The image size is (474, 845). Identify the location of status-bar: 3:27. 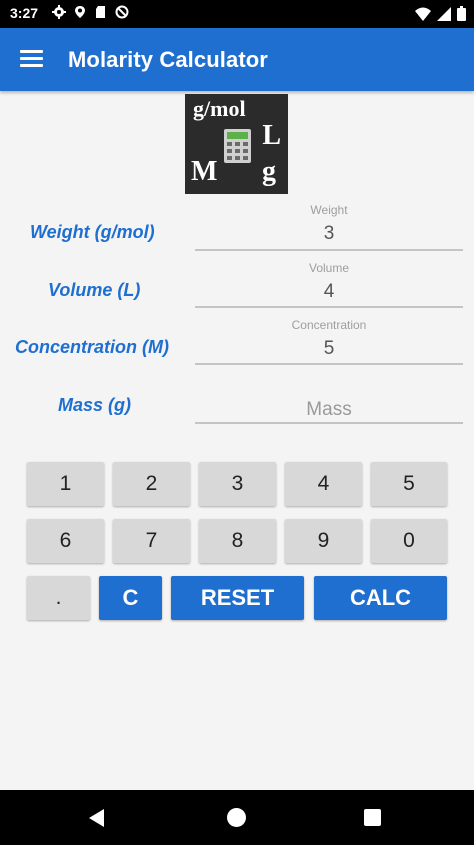
(237, 14).